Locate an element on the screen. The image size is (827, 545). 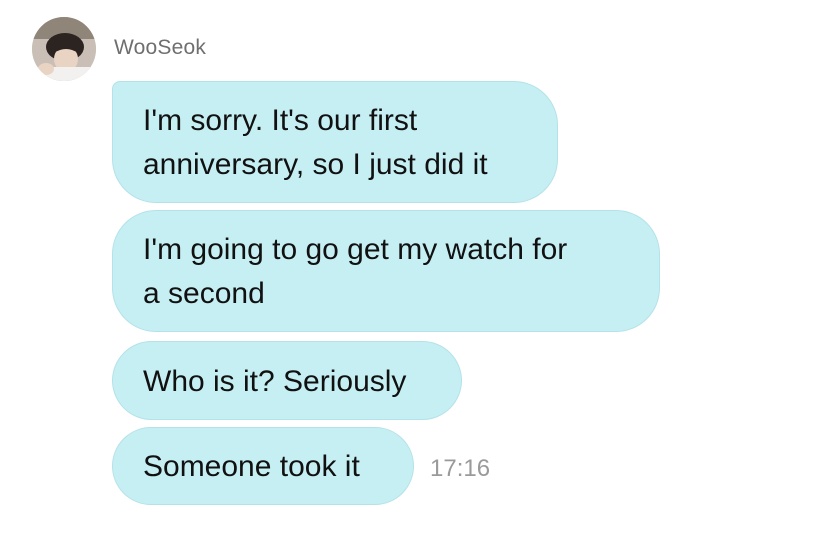
message-line: anniversary, so I just did it is located at coordinates (315, 164).